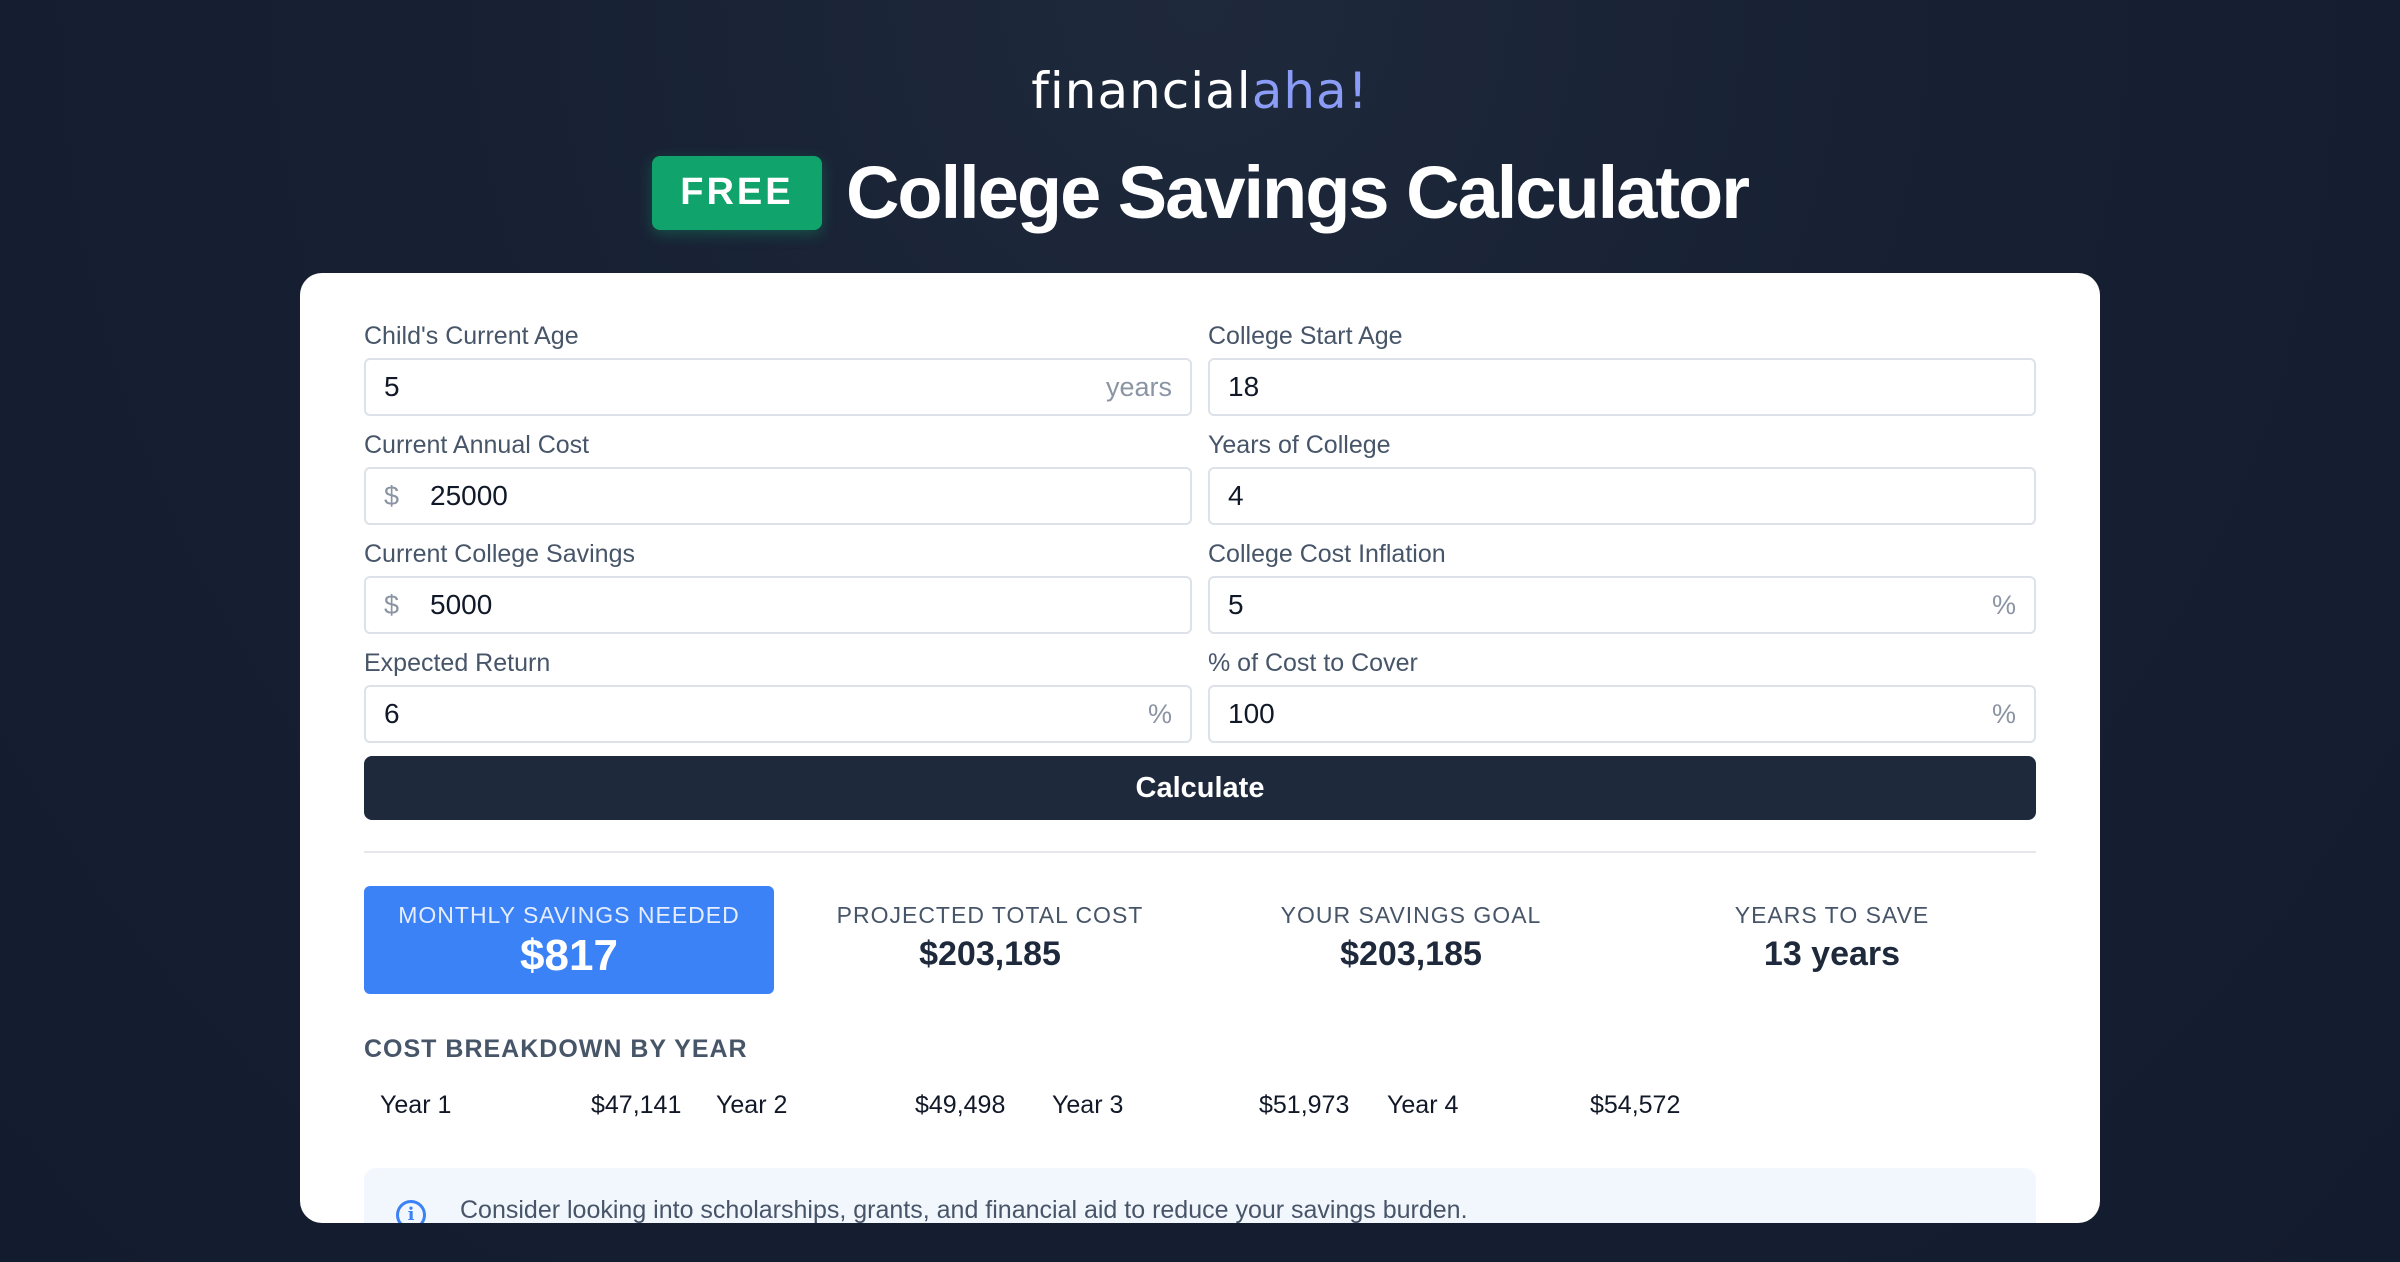  Describe the element at coordinates (1304, 1105) in the screenshot. I see `year-3-value: $51,973` at that location.